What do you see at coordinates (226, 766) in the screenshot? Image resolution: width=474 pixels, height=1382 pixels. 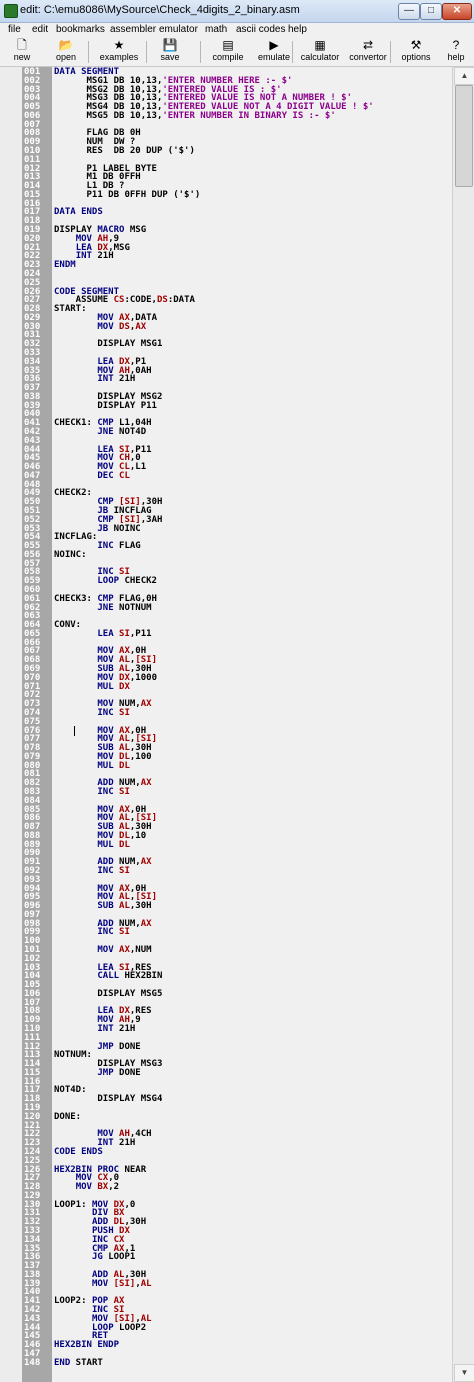 I see `code-line: 080 MUL DL` at bounding box center [226, 766].